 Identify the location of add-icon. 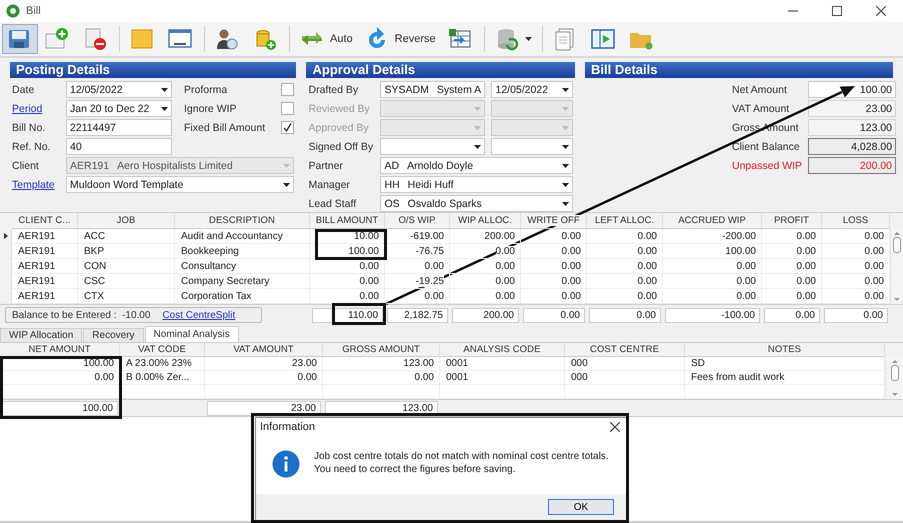
(57, 39).